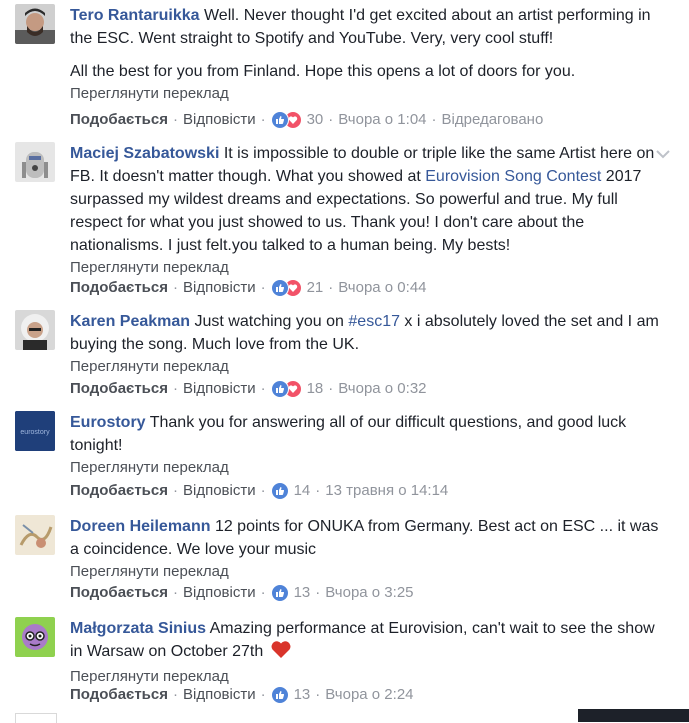 Image resolution: width=689 pixels, height=723 pixels. What do you see at coordinates (315, 389) in the screenshot?
I see `reaction-count: 18` at bounding box center [315, 389].